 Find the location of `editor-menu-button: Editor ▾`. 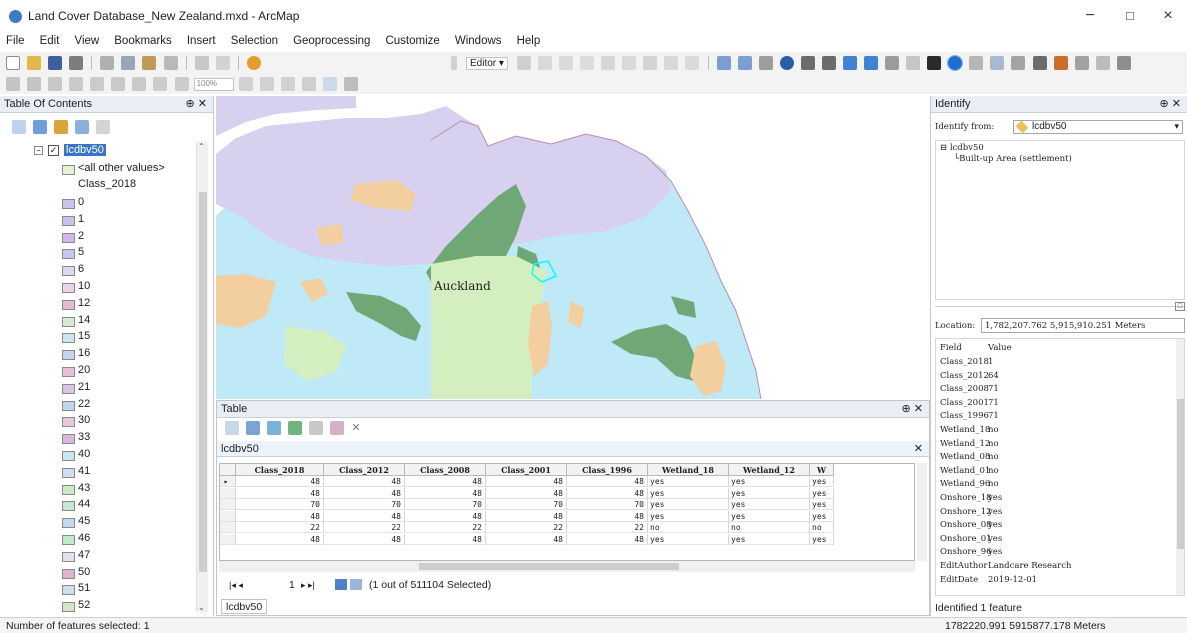

editor-menu-button: Editor ▾ is located at coordinates (487, 63).